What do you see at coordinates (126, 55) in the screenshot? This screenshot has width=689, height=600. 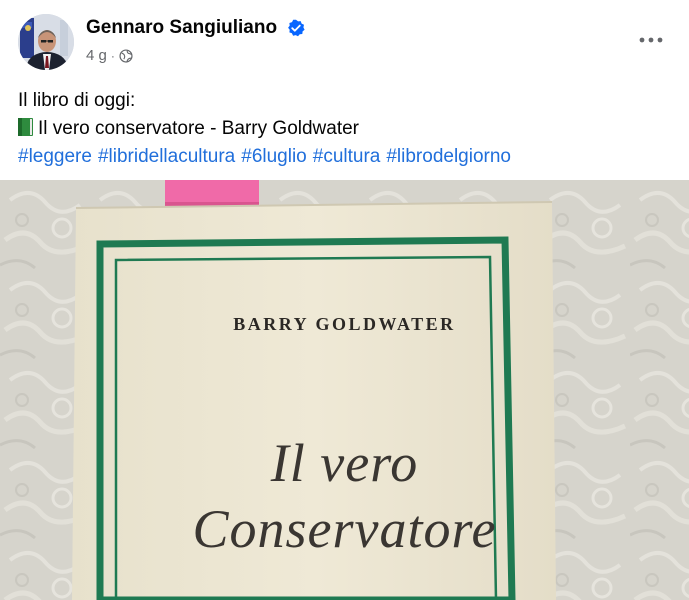 I see `globe-icon` at bounding box center [126, 55].